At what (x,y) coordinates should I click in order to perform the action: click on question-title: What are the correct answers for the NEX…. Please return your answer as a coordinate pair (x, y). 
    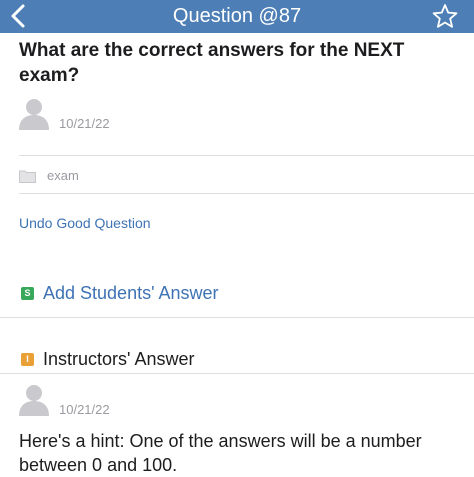
    Looking at the image, I should click on (212, 63).